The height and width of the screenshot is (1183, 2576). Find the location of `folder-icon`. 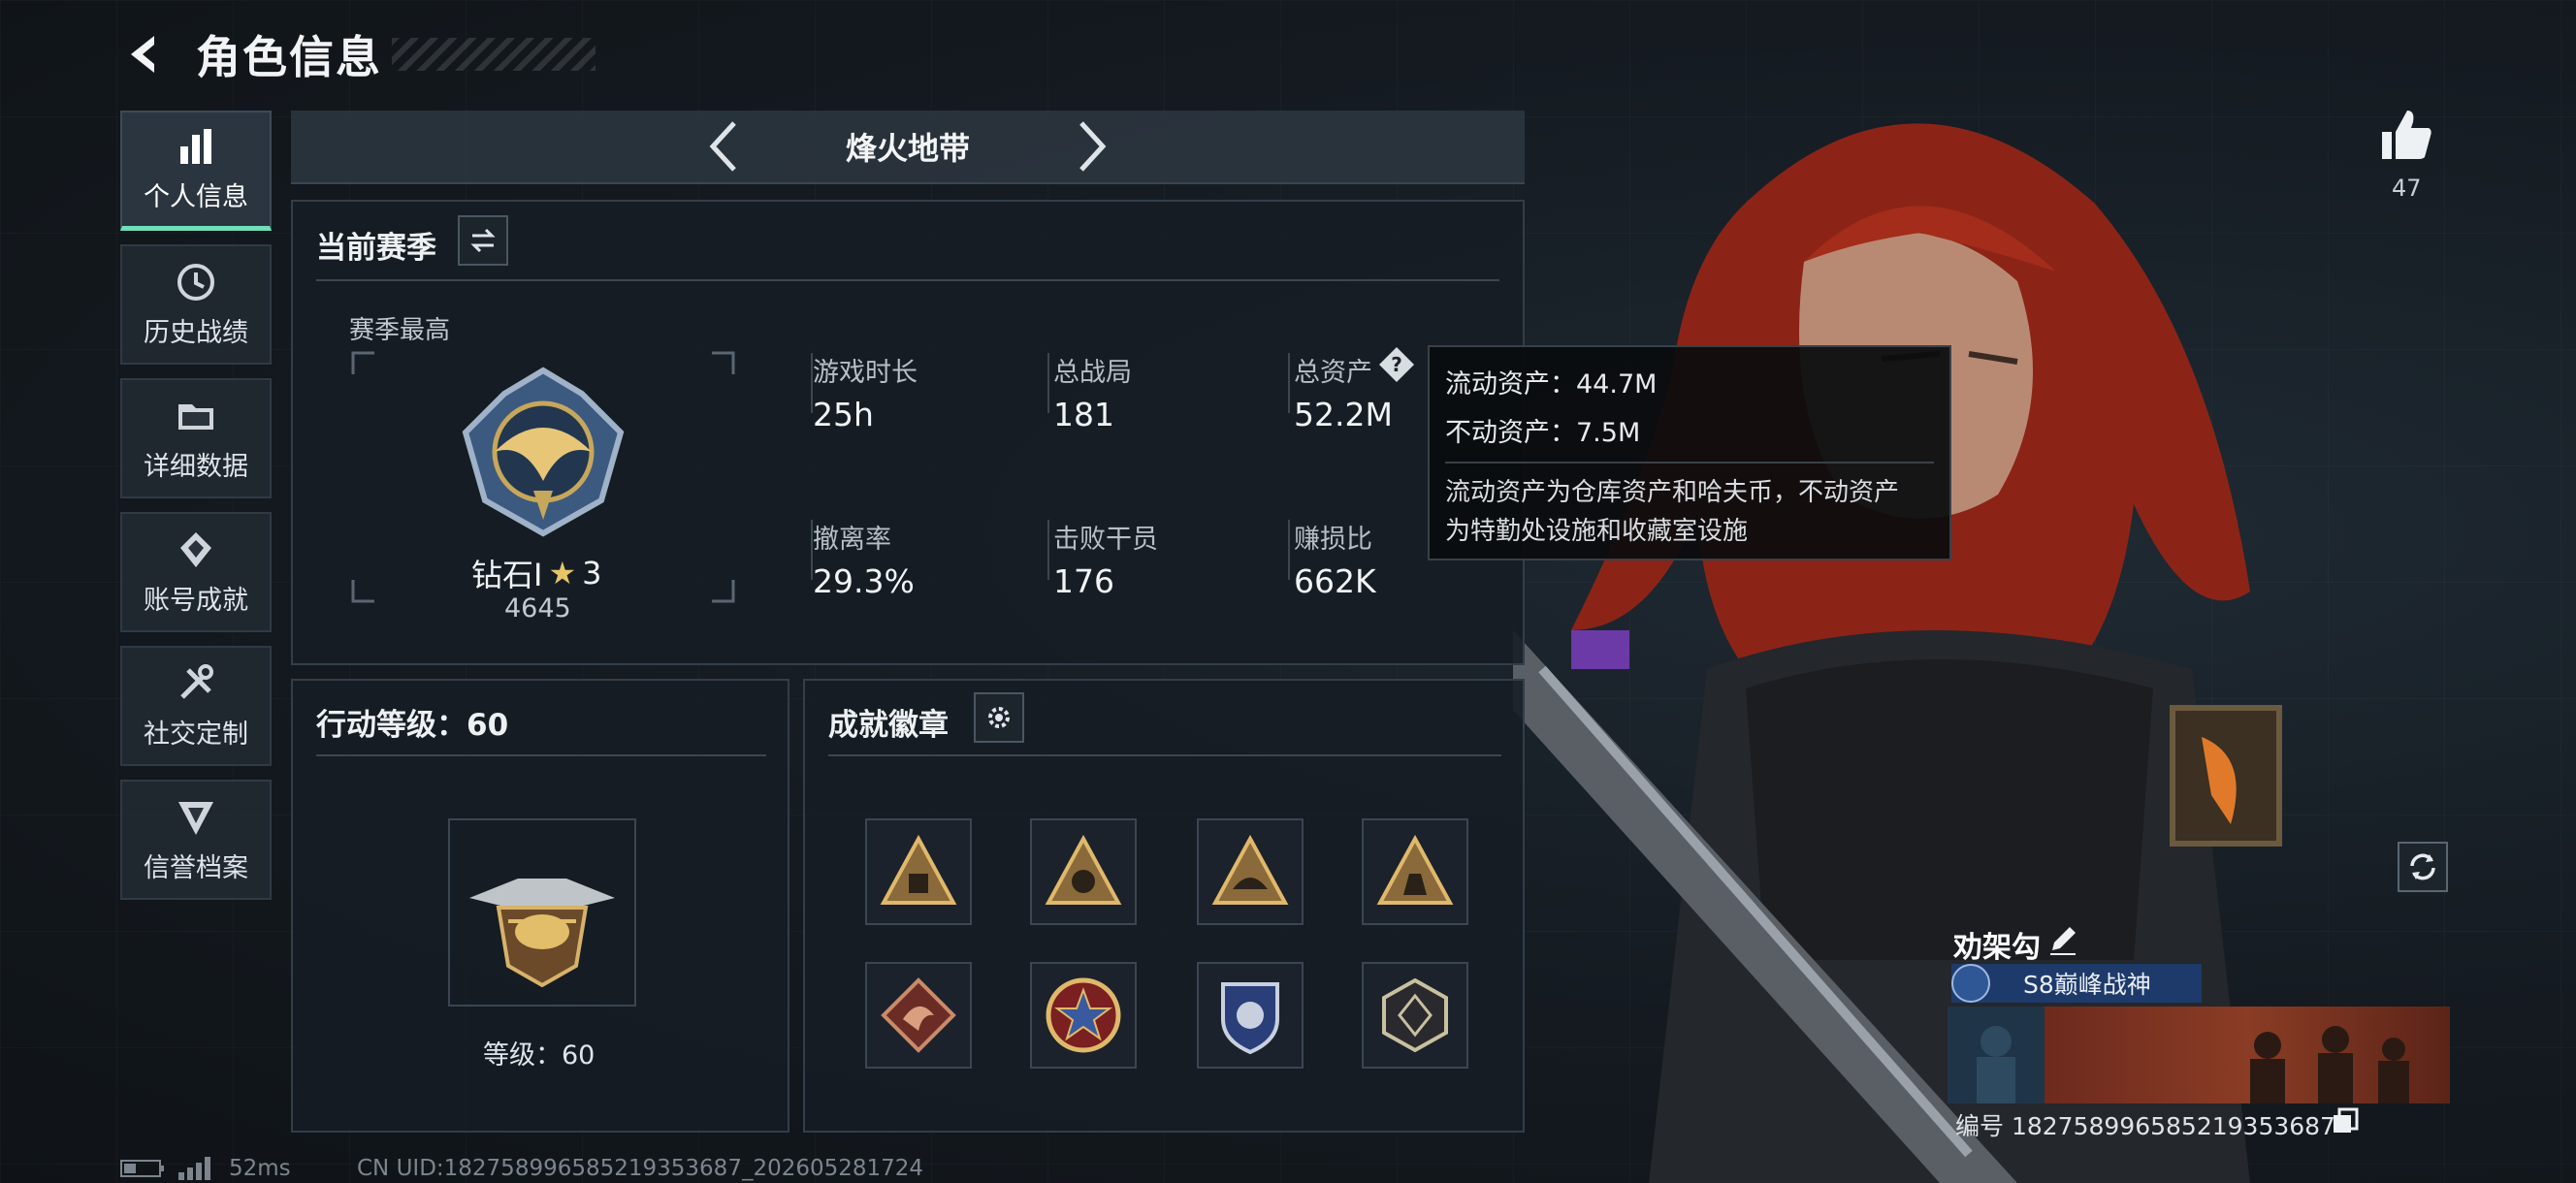

folder-icon is located at coordinates (195, 416).